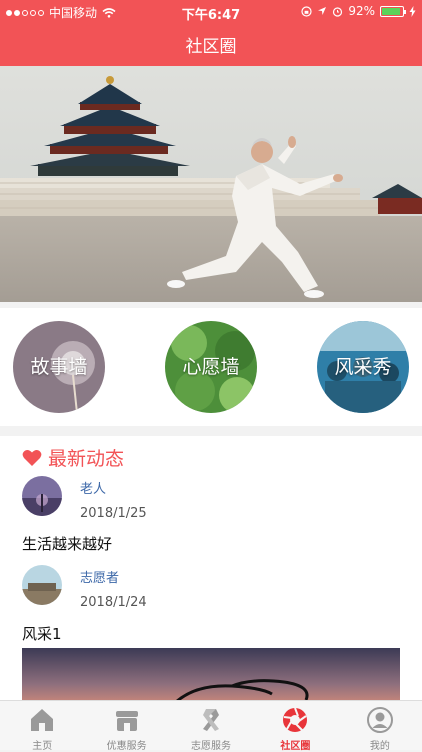 This screenshot has height=752, width=422. Describe the element at coordinates (379, 720) in the screenshot. I see `user-icon` at that location.